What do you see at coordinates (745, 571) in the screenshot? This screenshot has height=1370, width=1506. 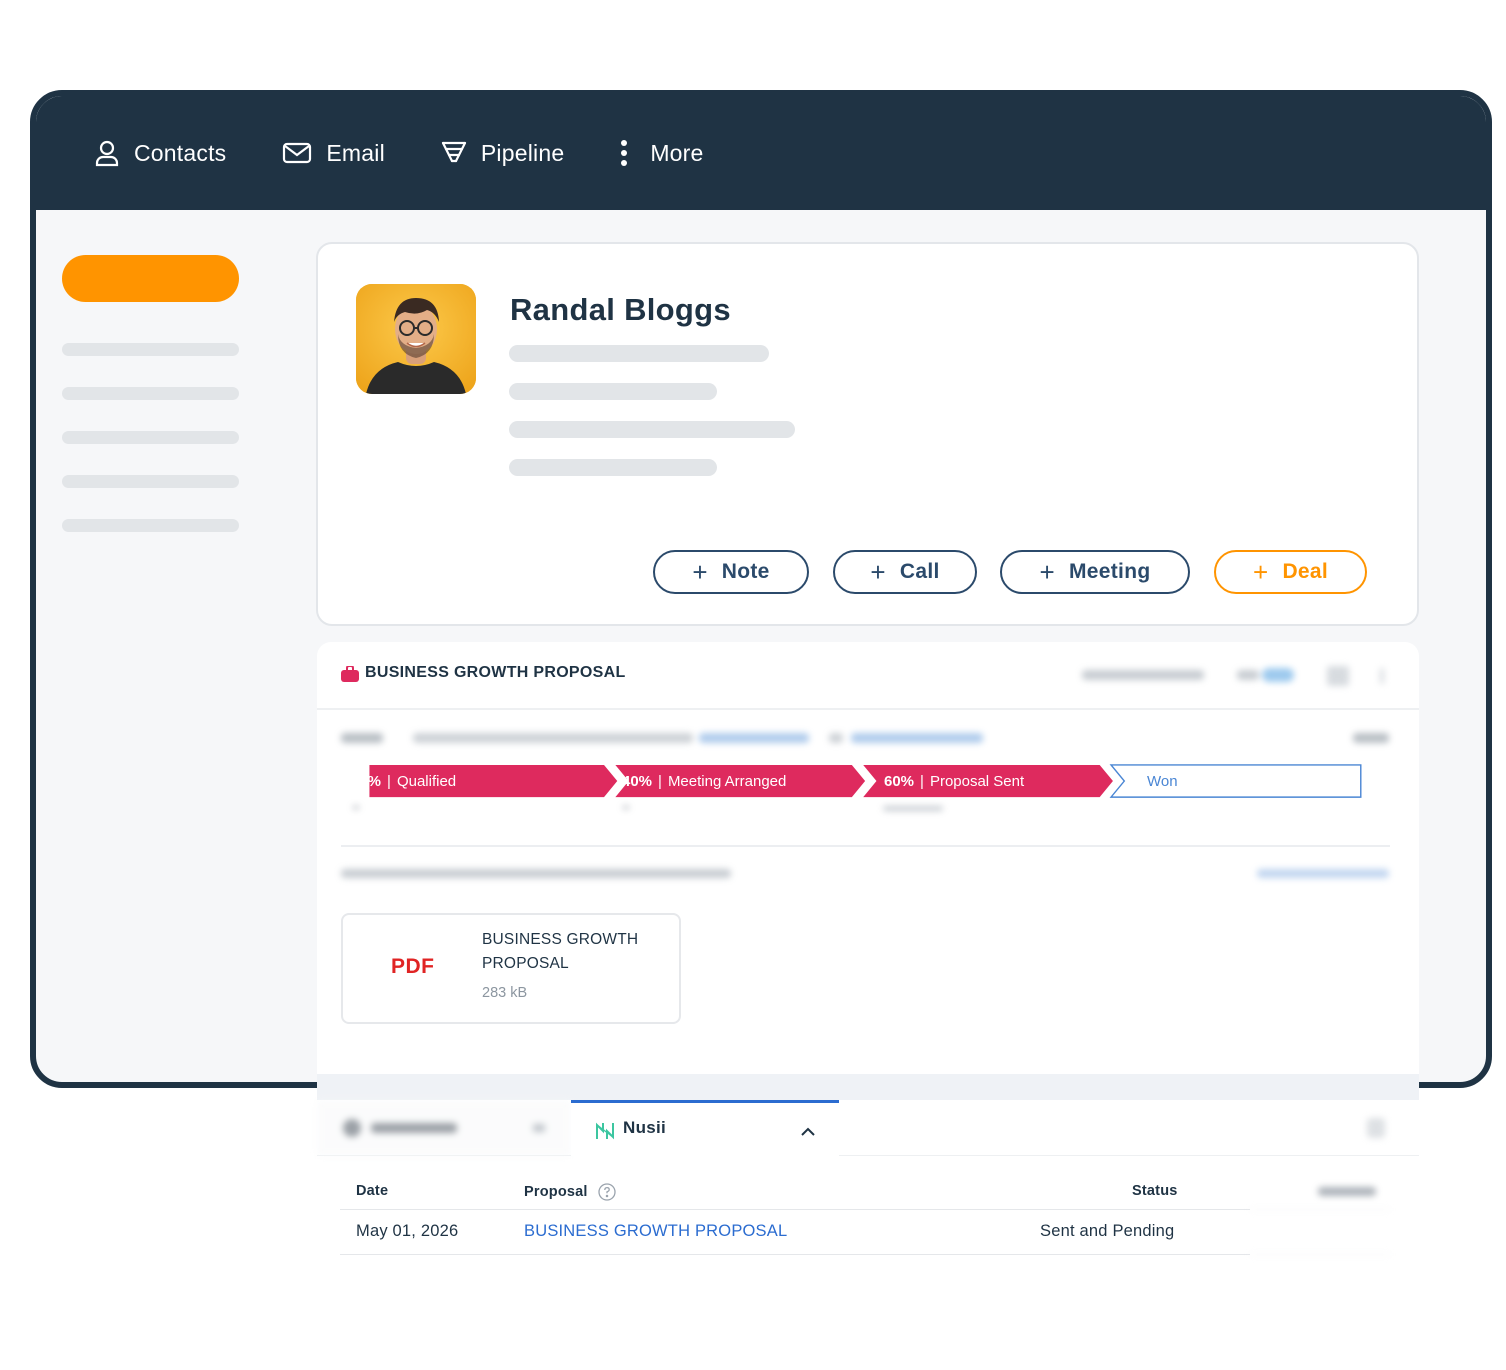 I see `add-note-label: Note` at bounding box center [745, 571].